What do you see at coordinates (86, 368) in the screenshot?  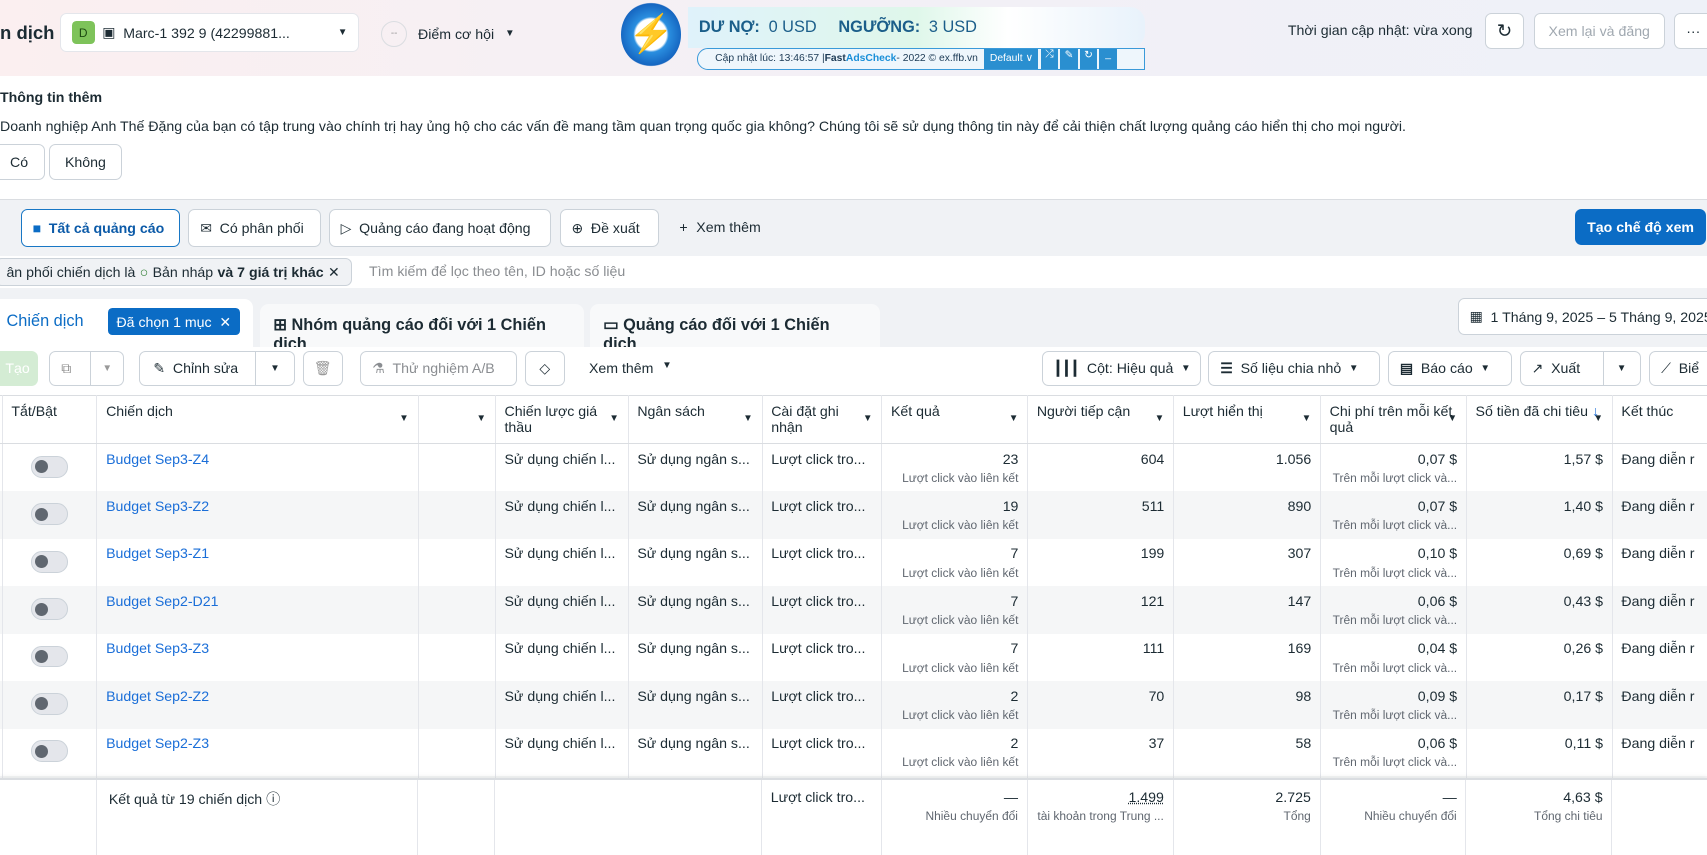 I see `duplicate-button: ⧉ ▼` at bounding box center [86, 368].